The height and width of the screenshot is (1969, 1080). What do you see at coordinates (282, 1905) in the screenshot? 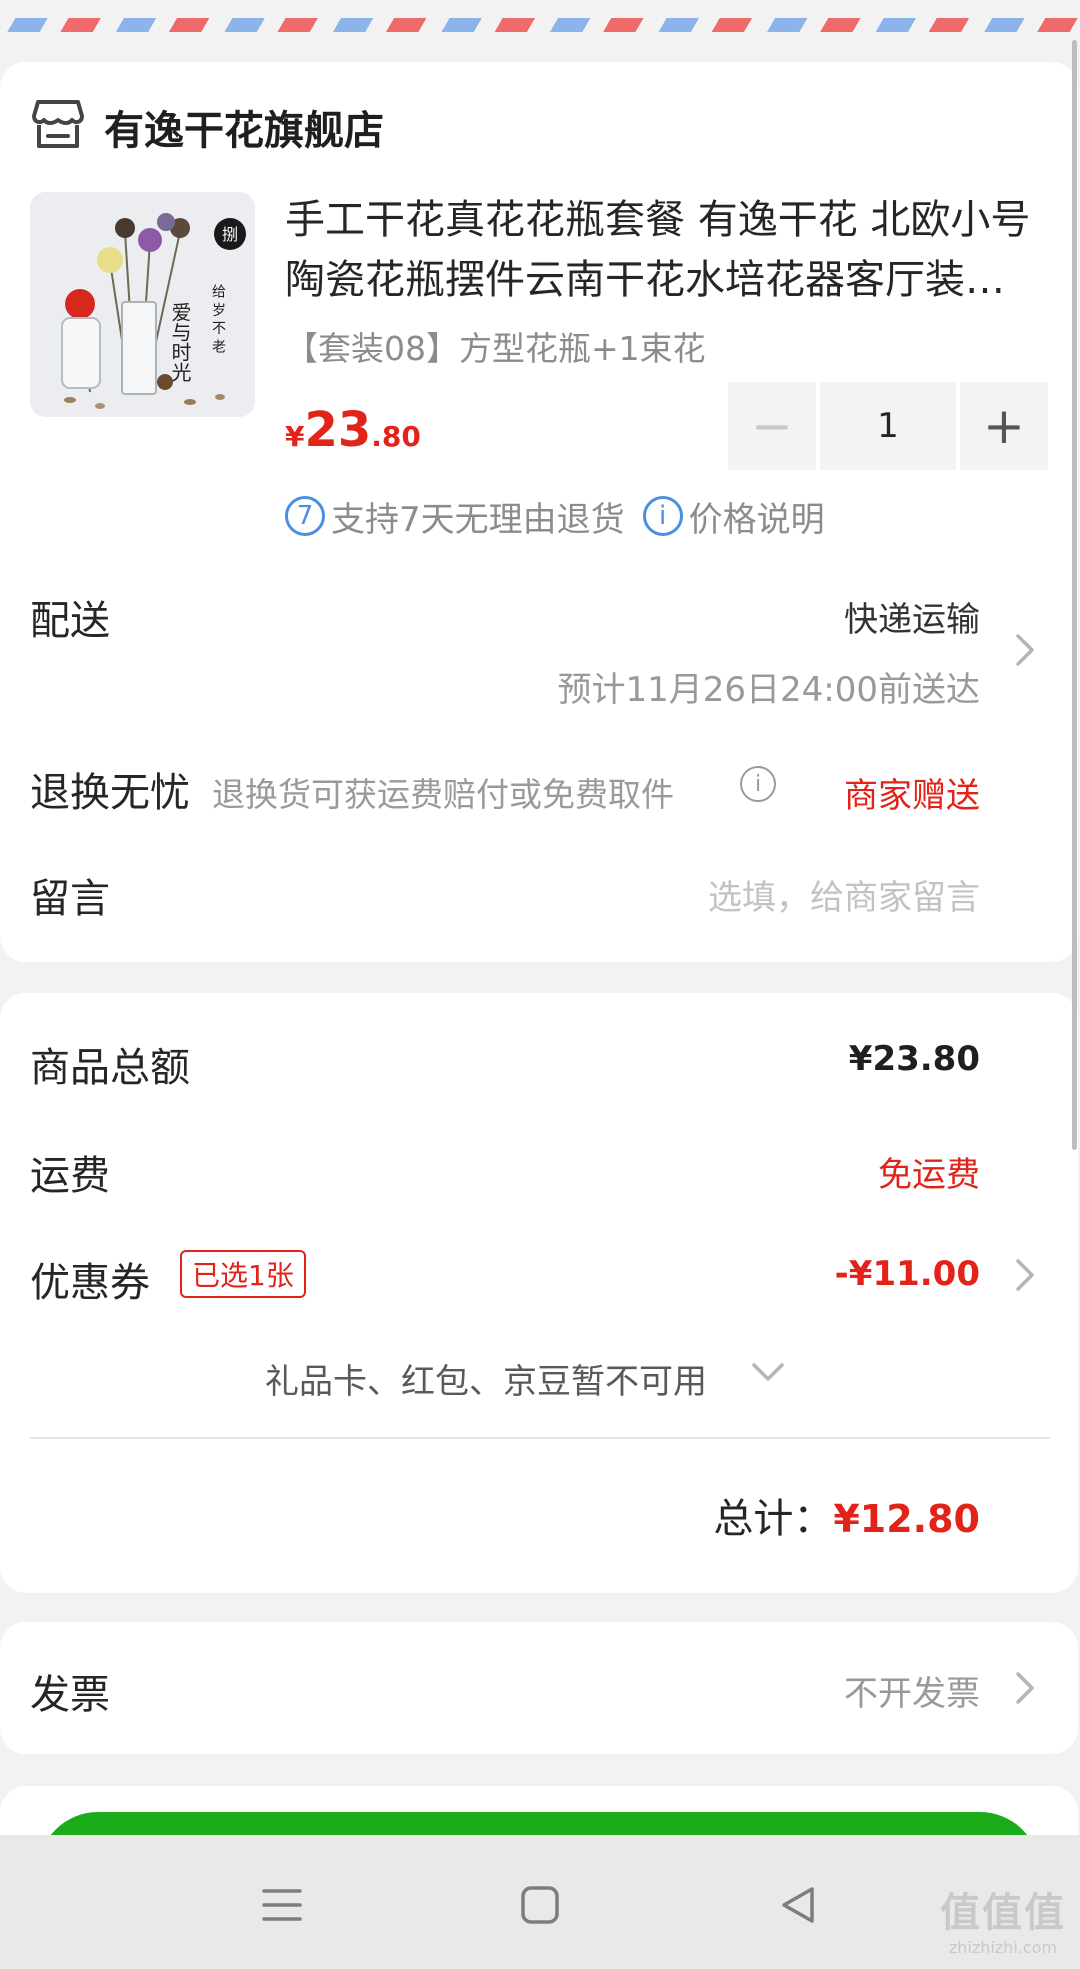
I see `menu-icon` at bounding box center [282, 1905].